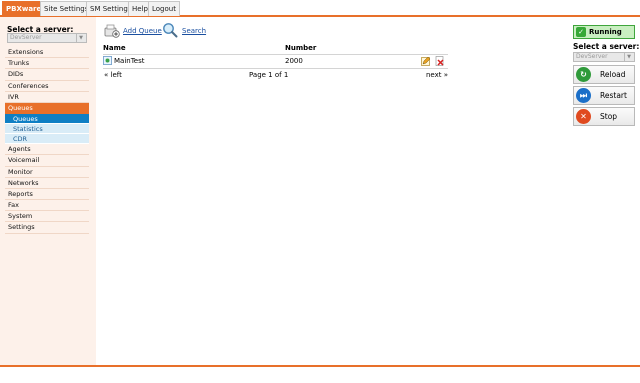  Describe the element at coordinates (613, 95) in the screenshot. I see `restart-label: Restart` at that location.